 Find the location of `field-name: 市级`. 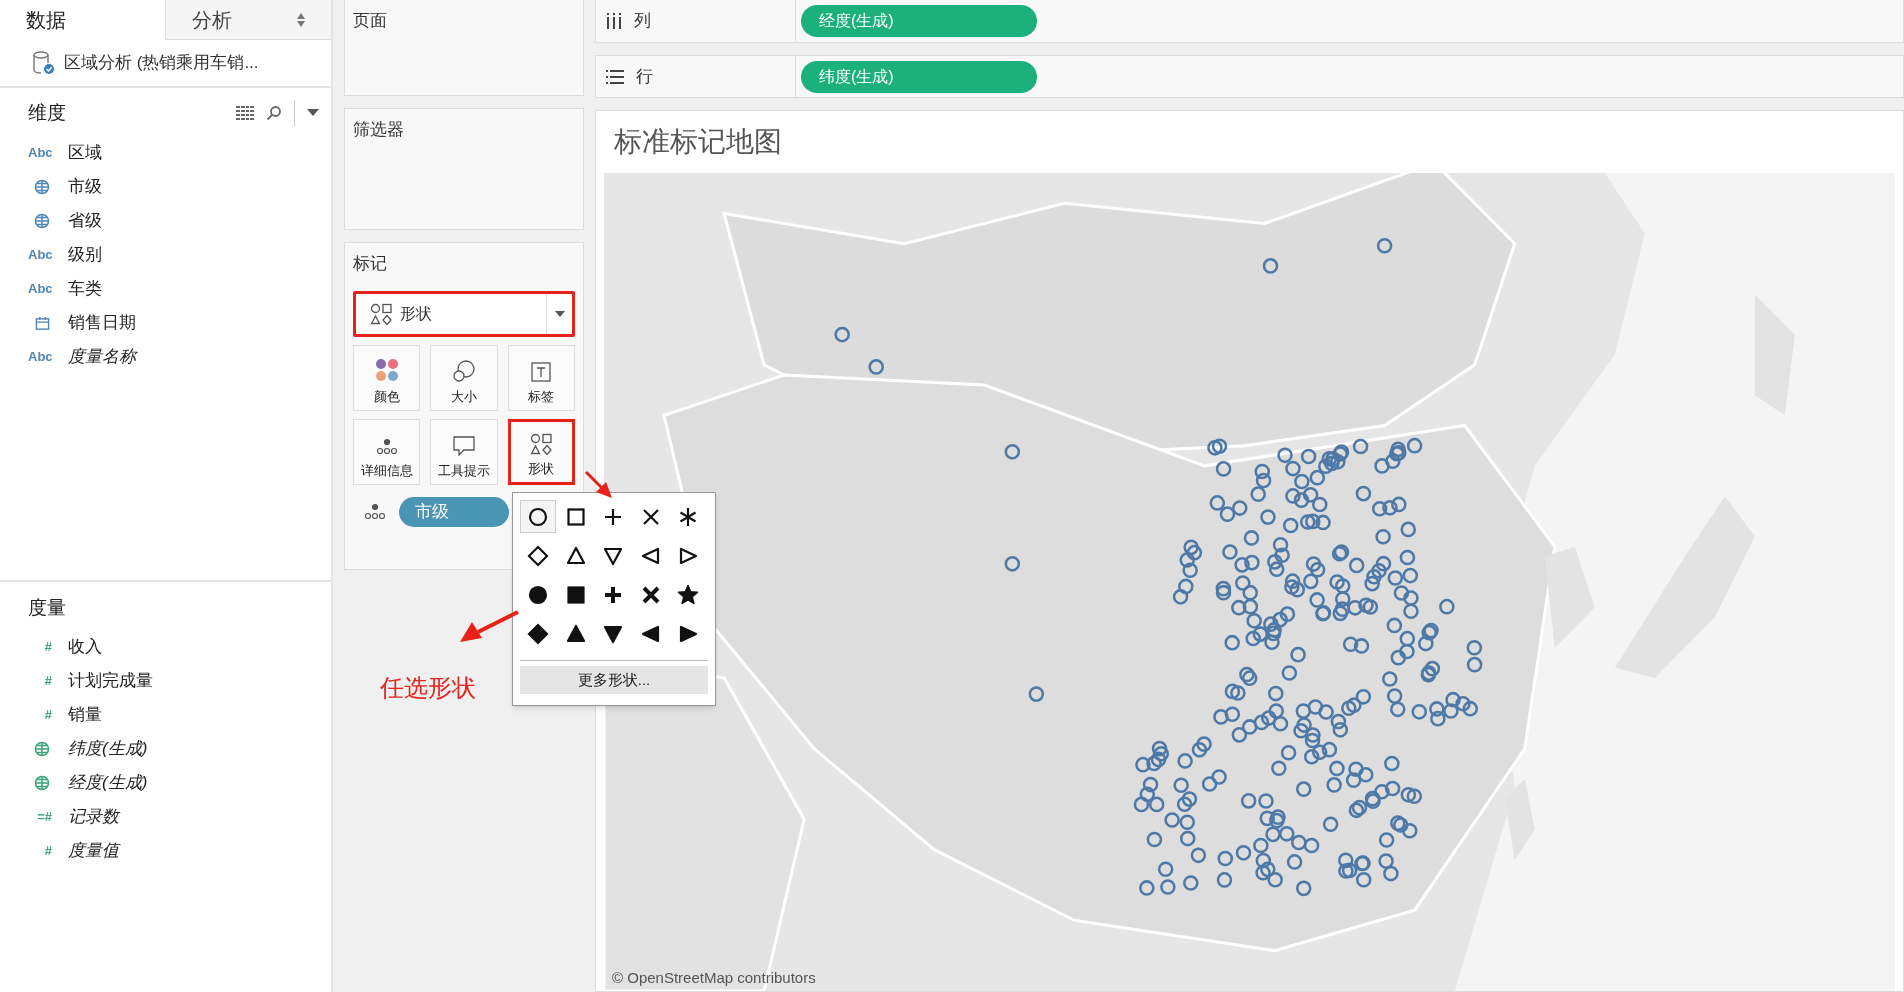

field-name: 市级 is located at coordinates (85, 187).